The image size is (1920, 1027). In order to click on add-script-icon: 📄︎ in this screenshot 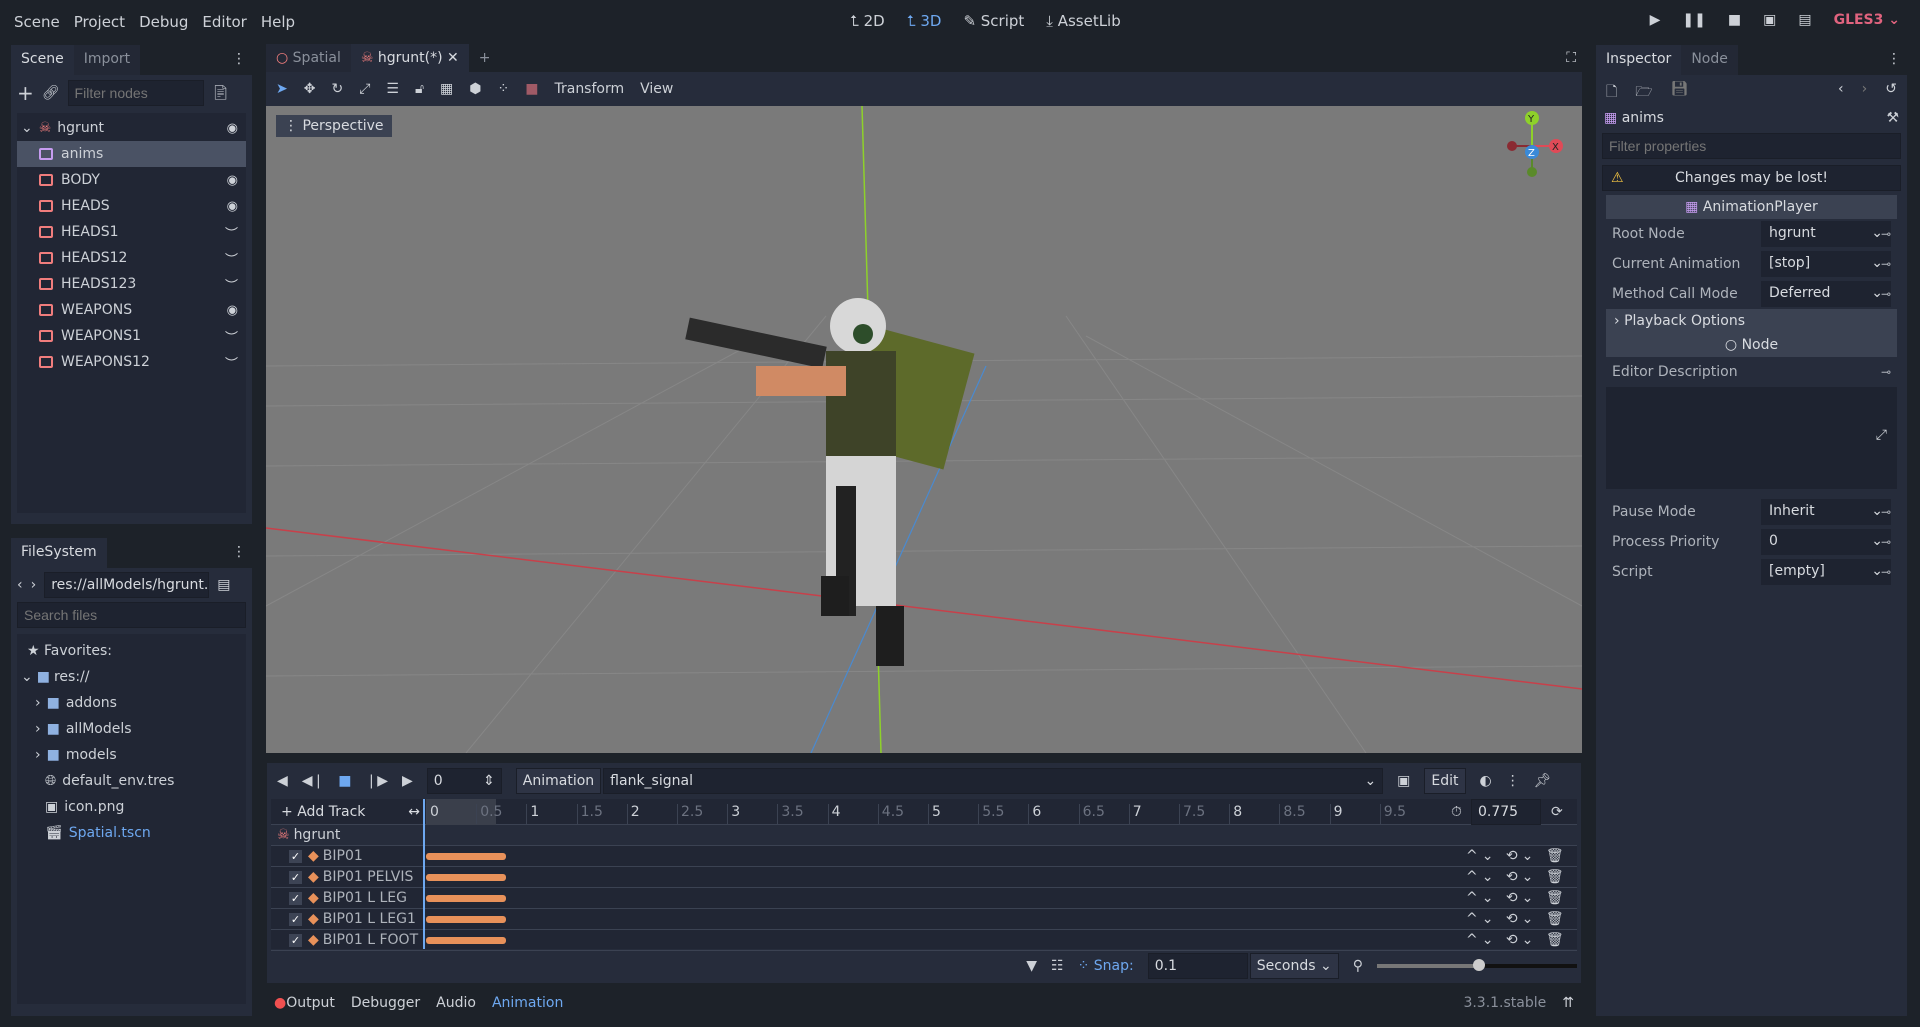, I will do `click(221, 93)`.